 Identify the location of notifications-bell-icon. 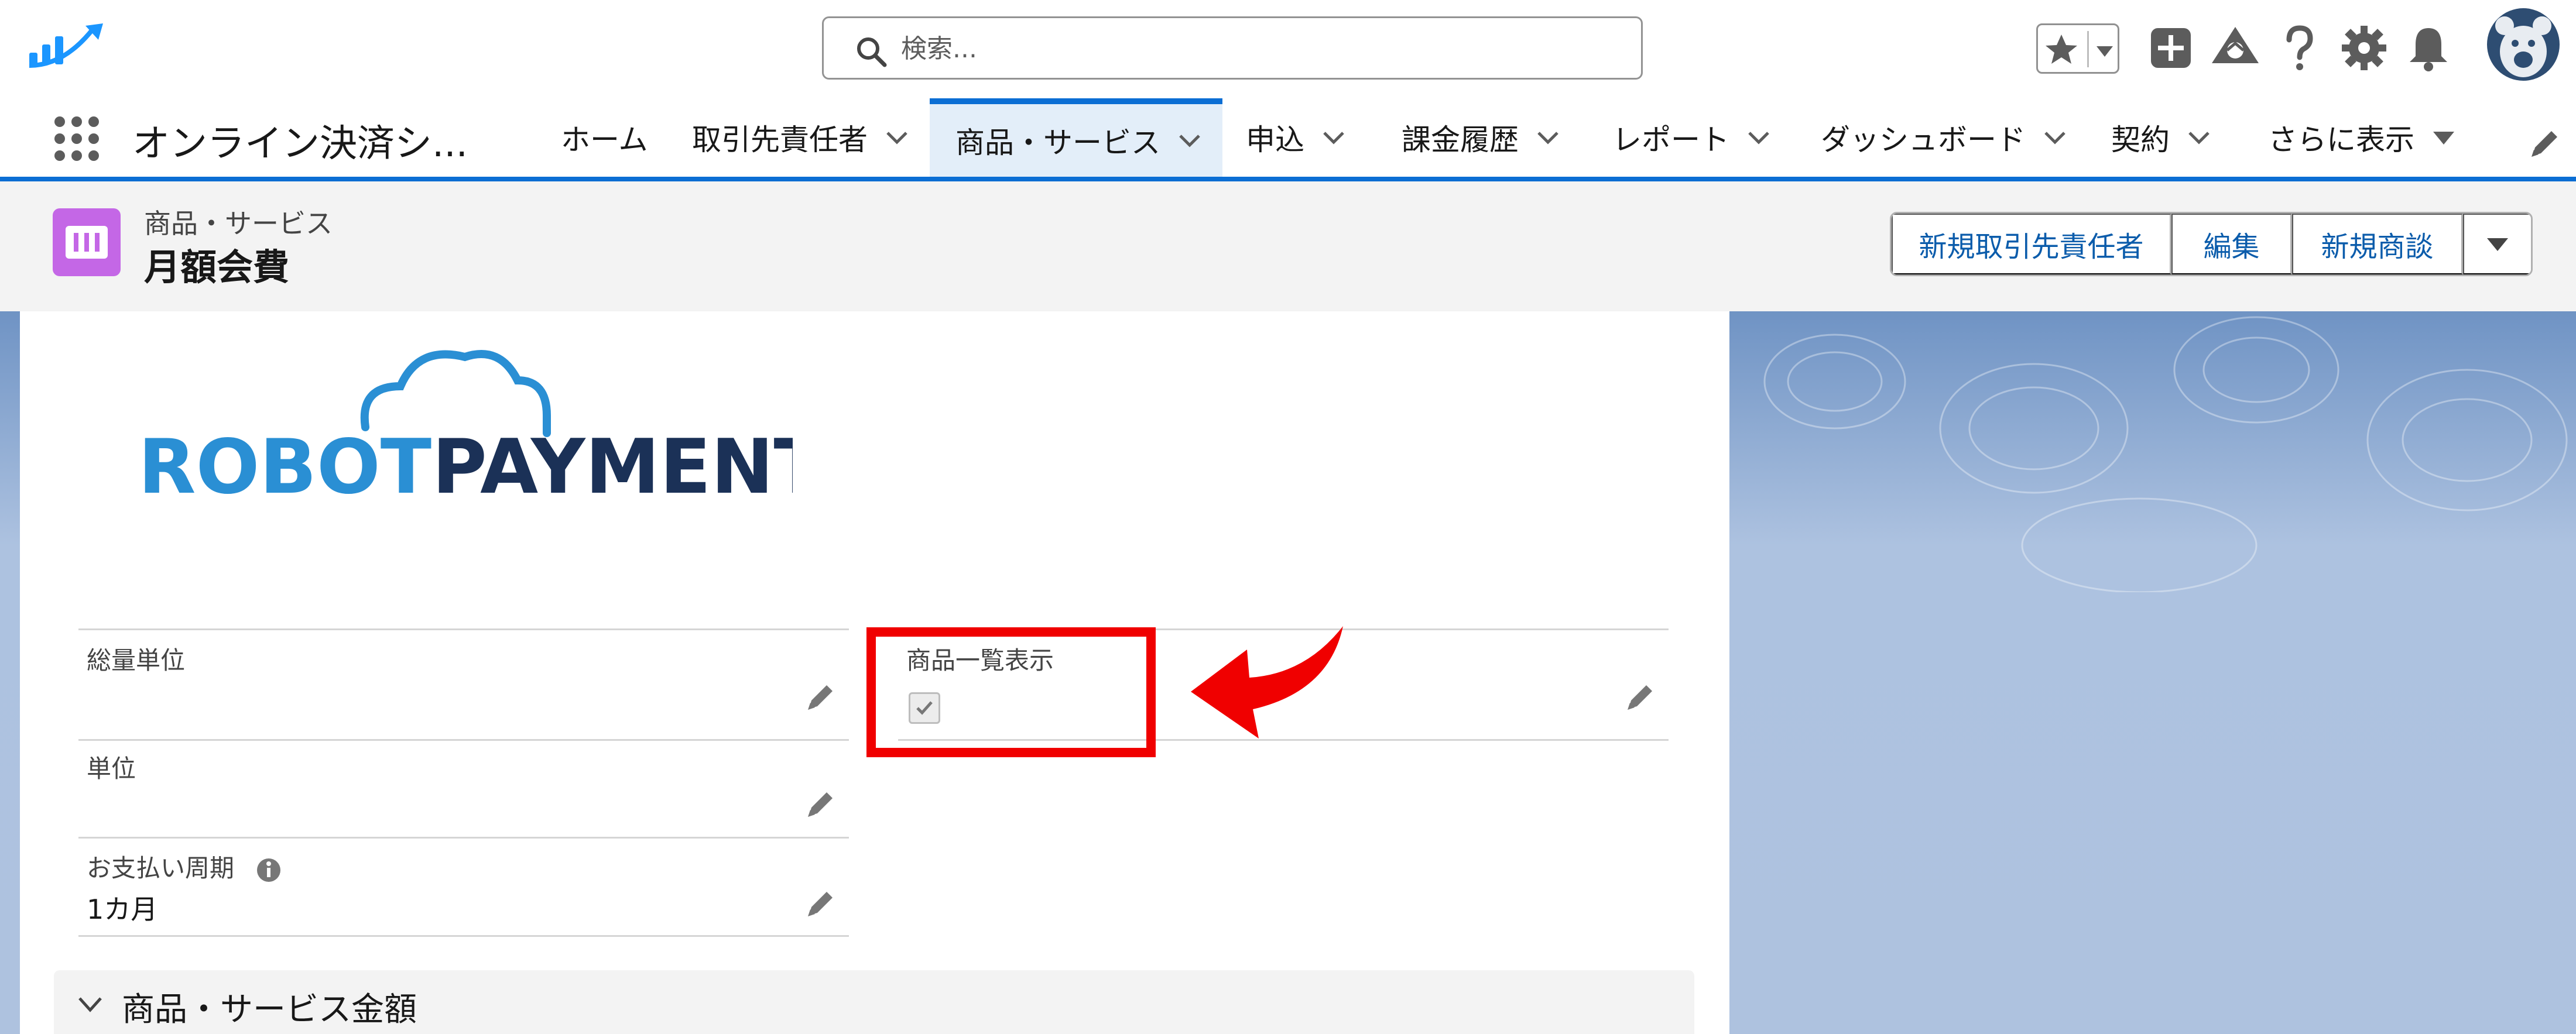
(2428, 48).